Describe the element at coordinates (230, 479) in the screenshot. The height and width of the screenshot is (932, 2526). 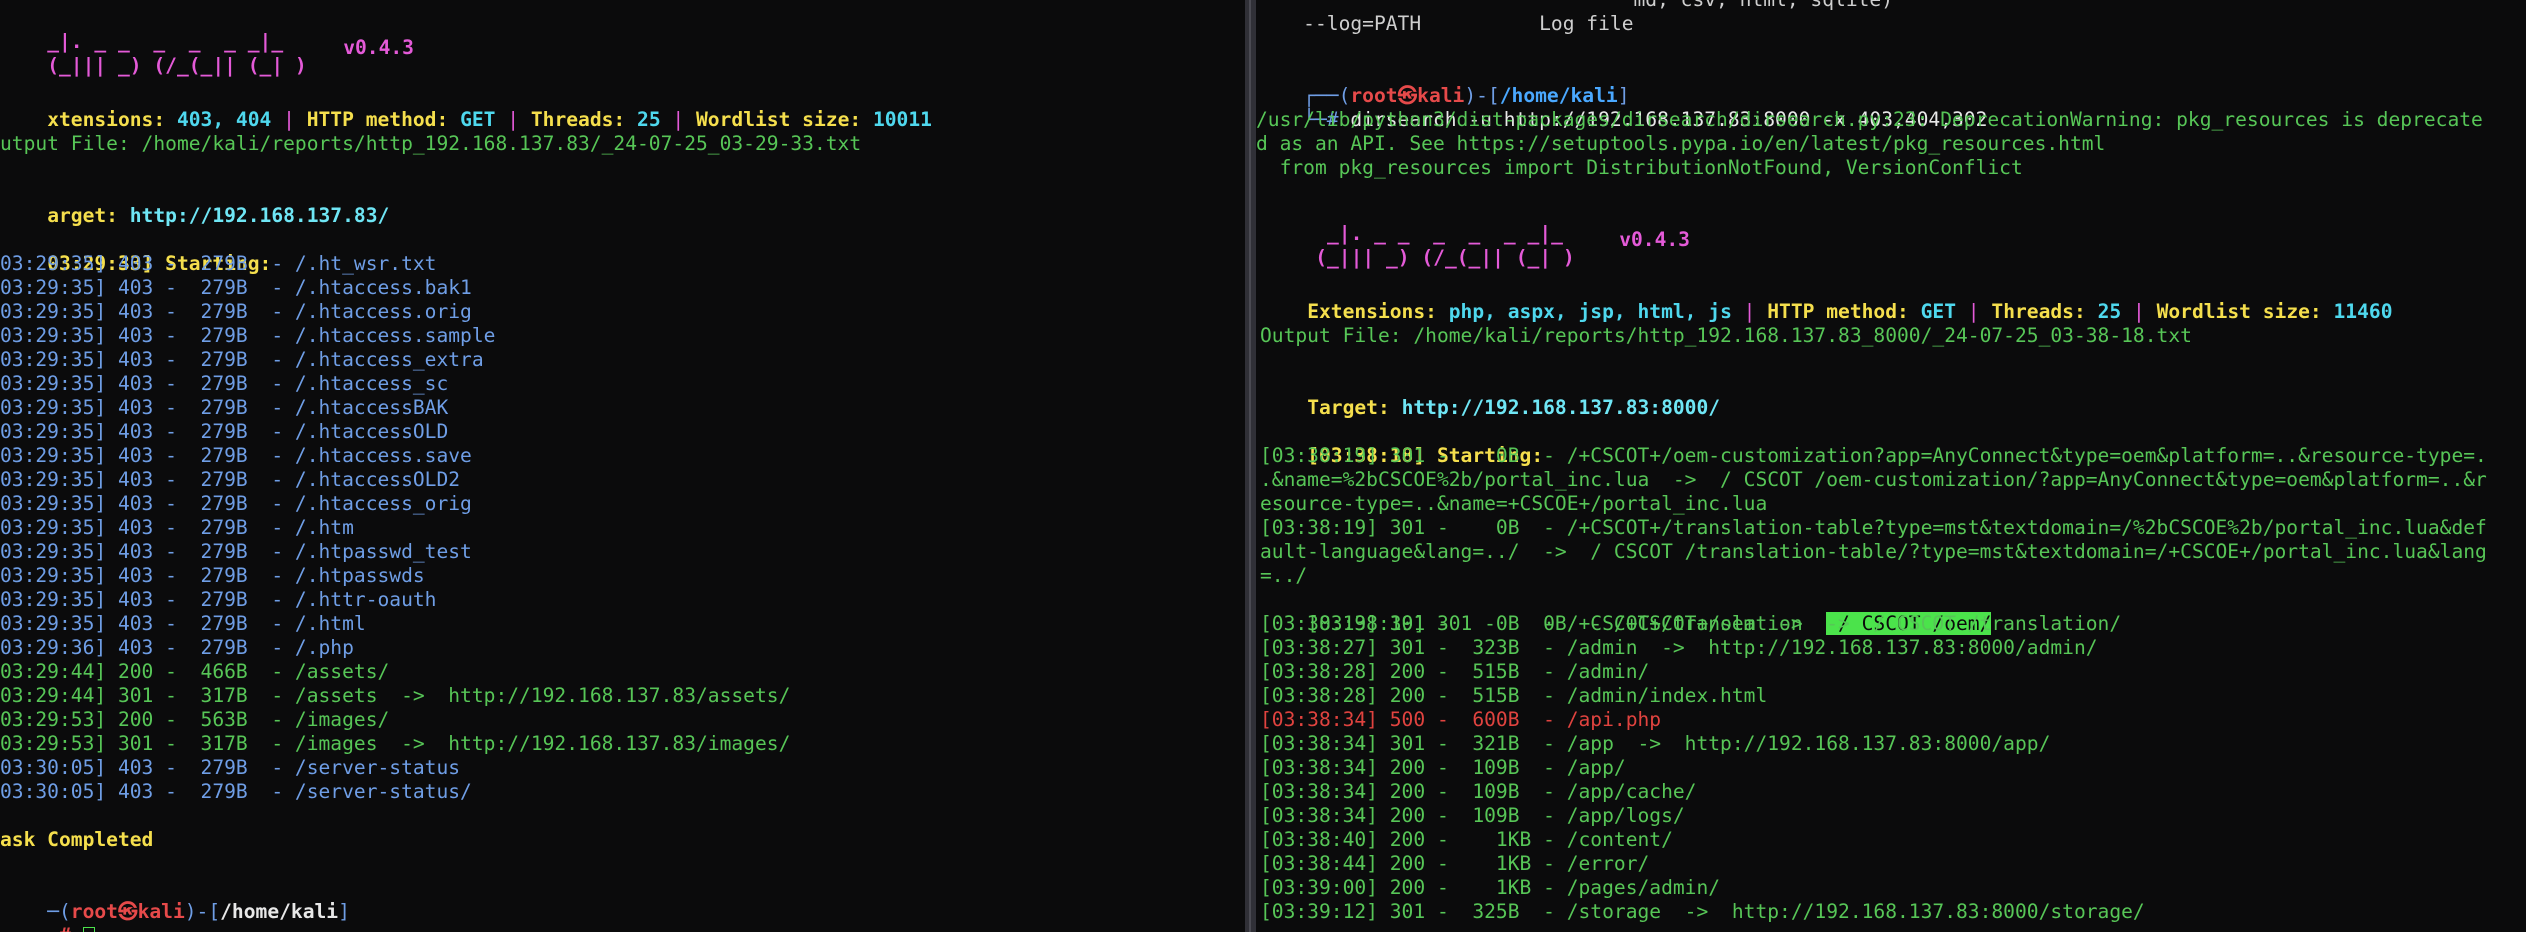
I see `result-row: 03:29:35] 403 - 279B - /.htaccessOLD2` at that location.